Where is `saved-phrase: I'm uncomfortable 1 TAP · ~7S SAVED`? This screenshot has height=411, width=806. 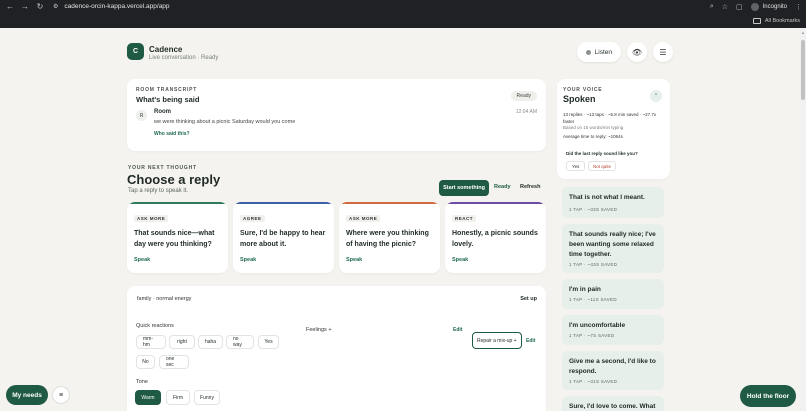 saved-phrase: I'm uncomfortable 1 TAP · ~7S SAVED is located at coordinates (613, 330).